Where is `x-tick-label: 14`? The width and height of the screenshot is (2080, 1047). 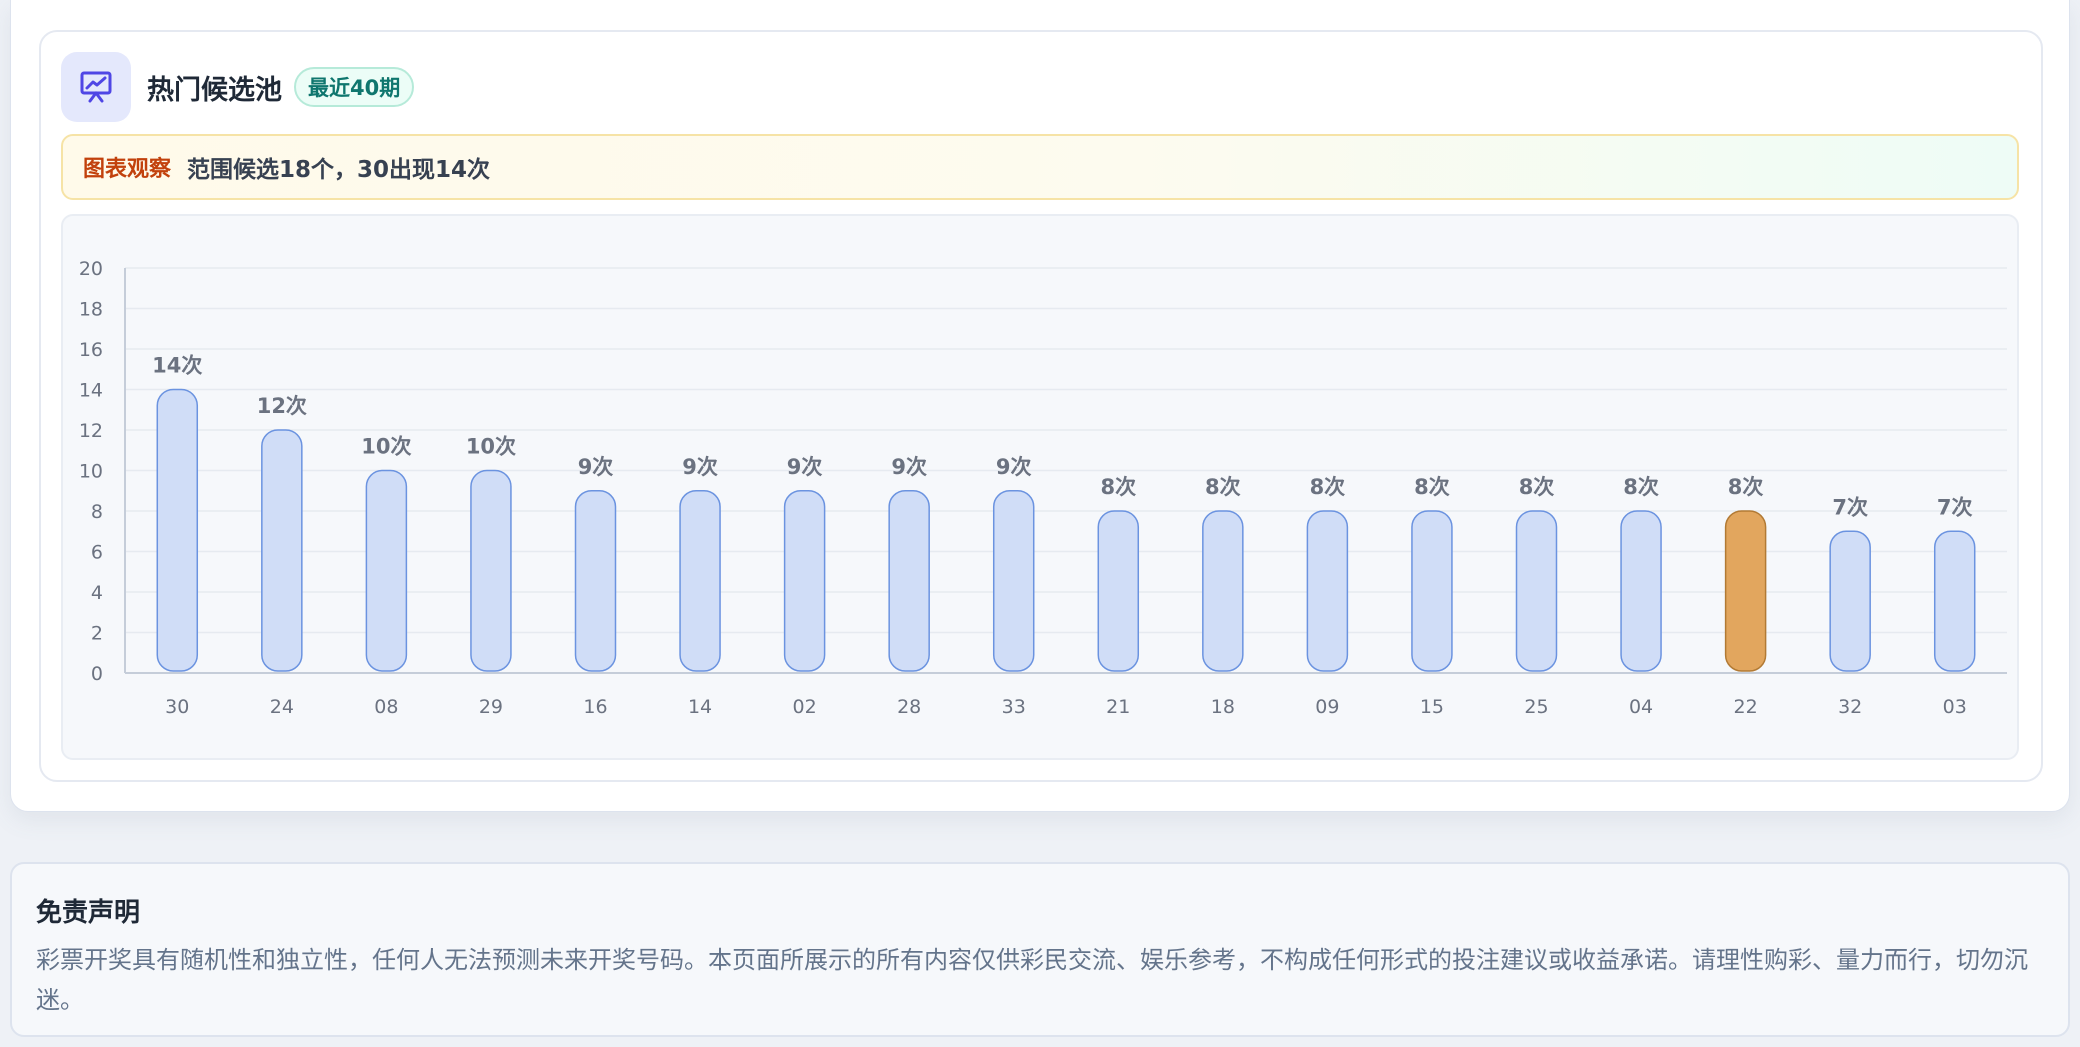 x-tick-label: 14 is located at coordinates (700, 707).